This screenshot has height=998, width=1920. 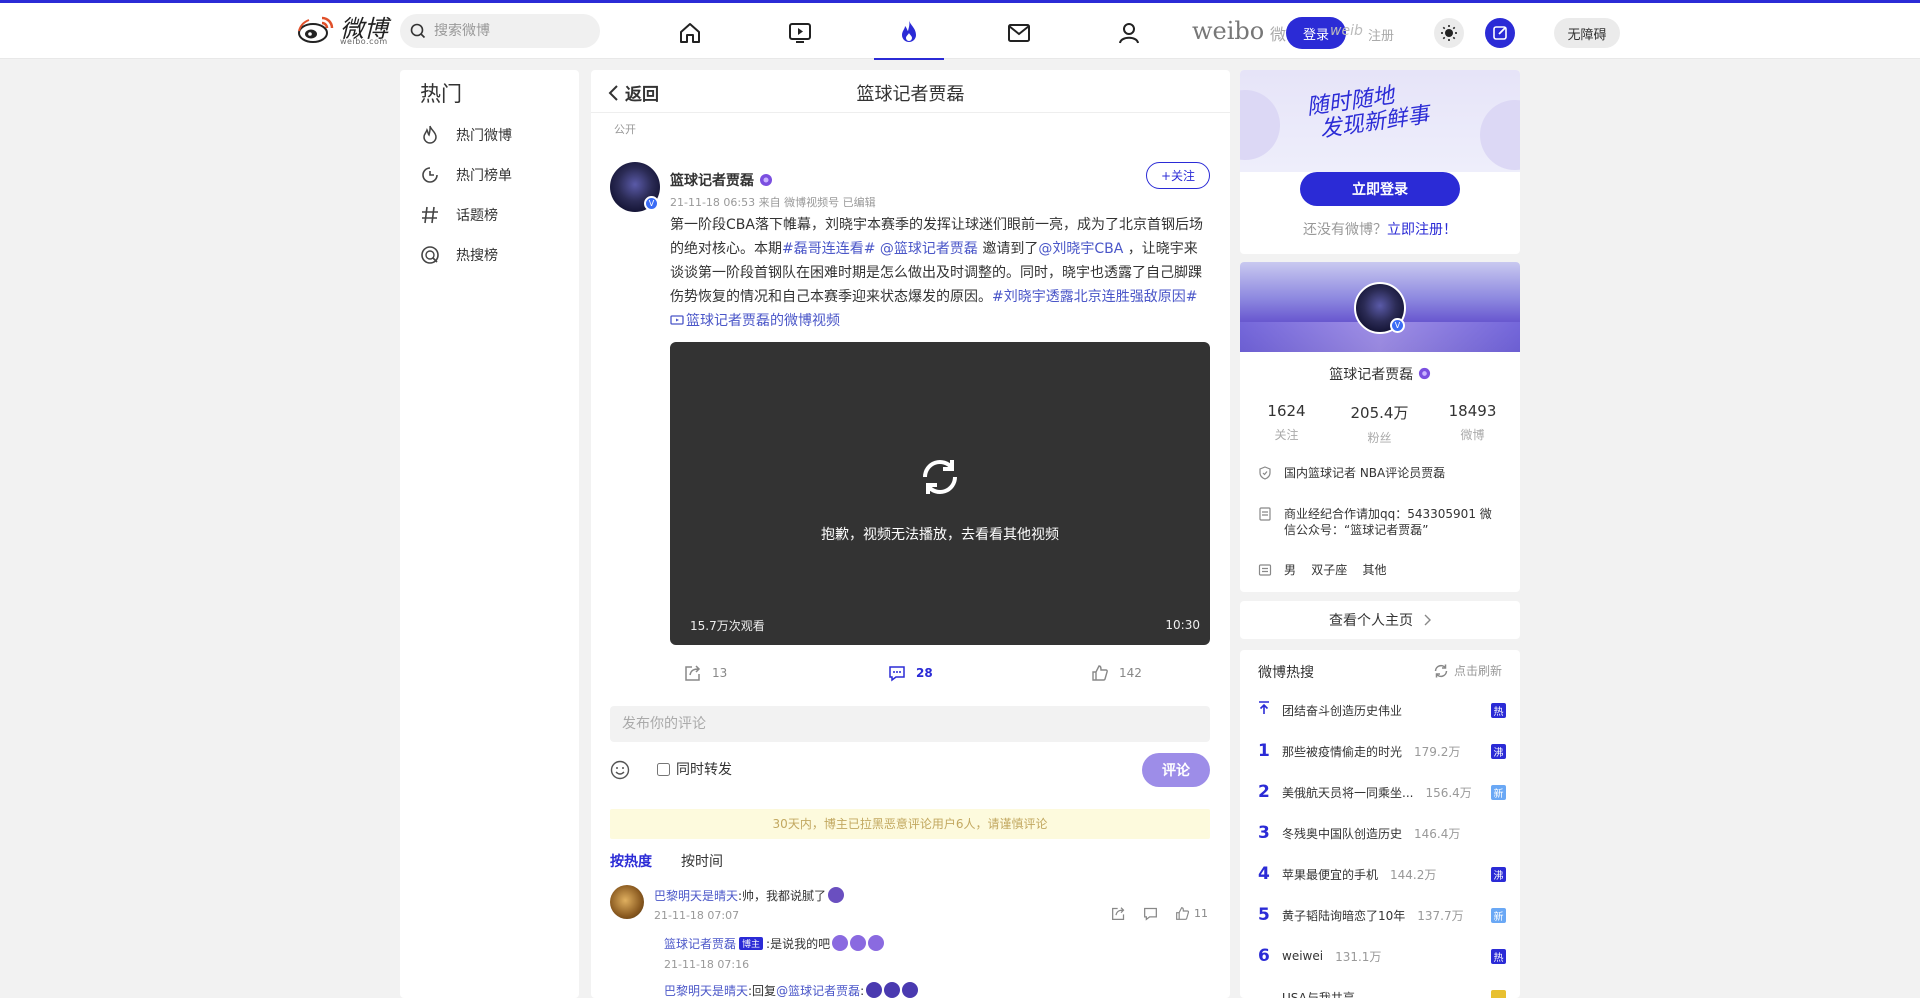 What do you see at coordinates (706, 991) in the screenshot?
I see `reply-author-name: 巴黎明天是晴天` at bounding box center [706, 991].